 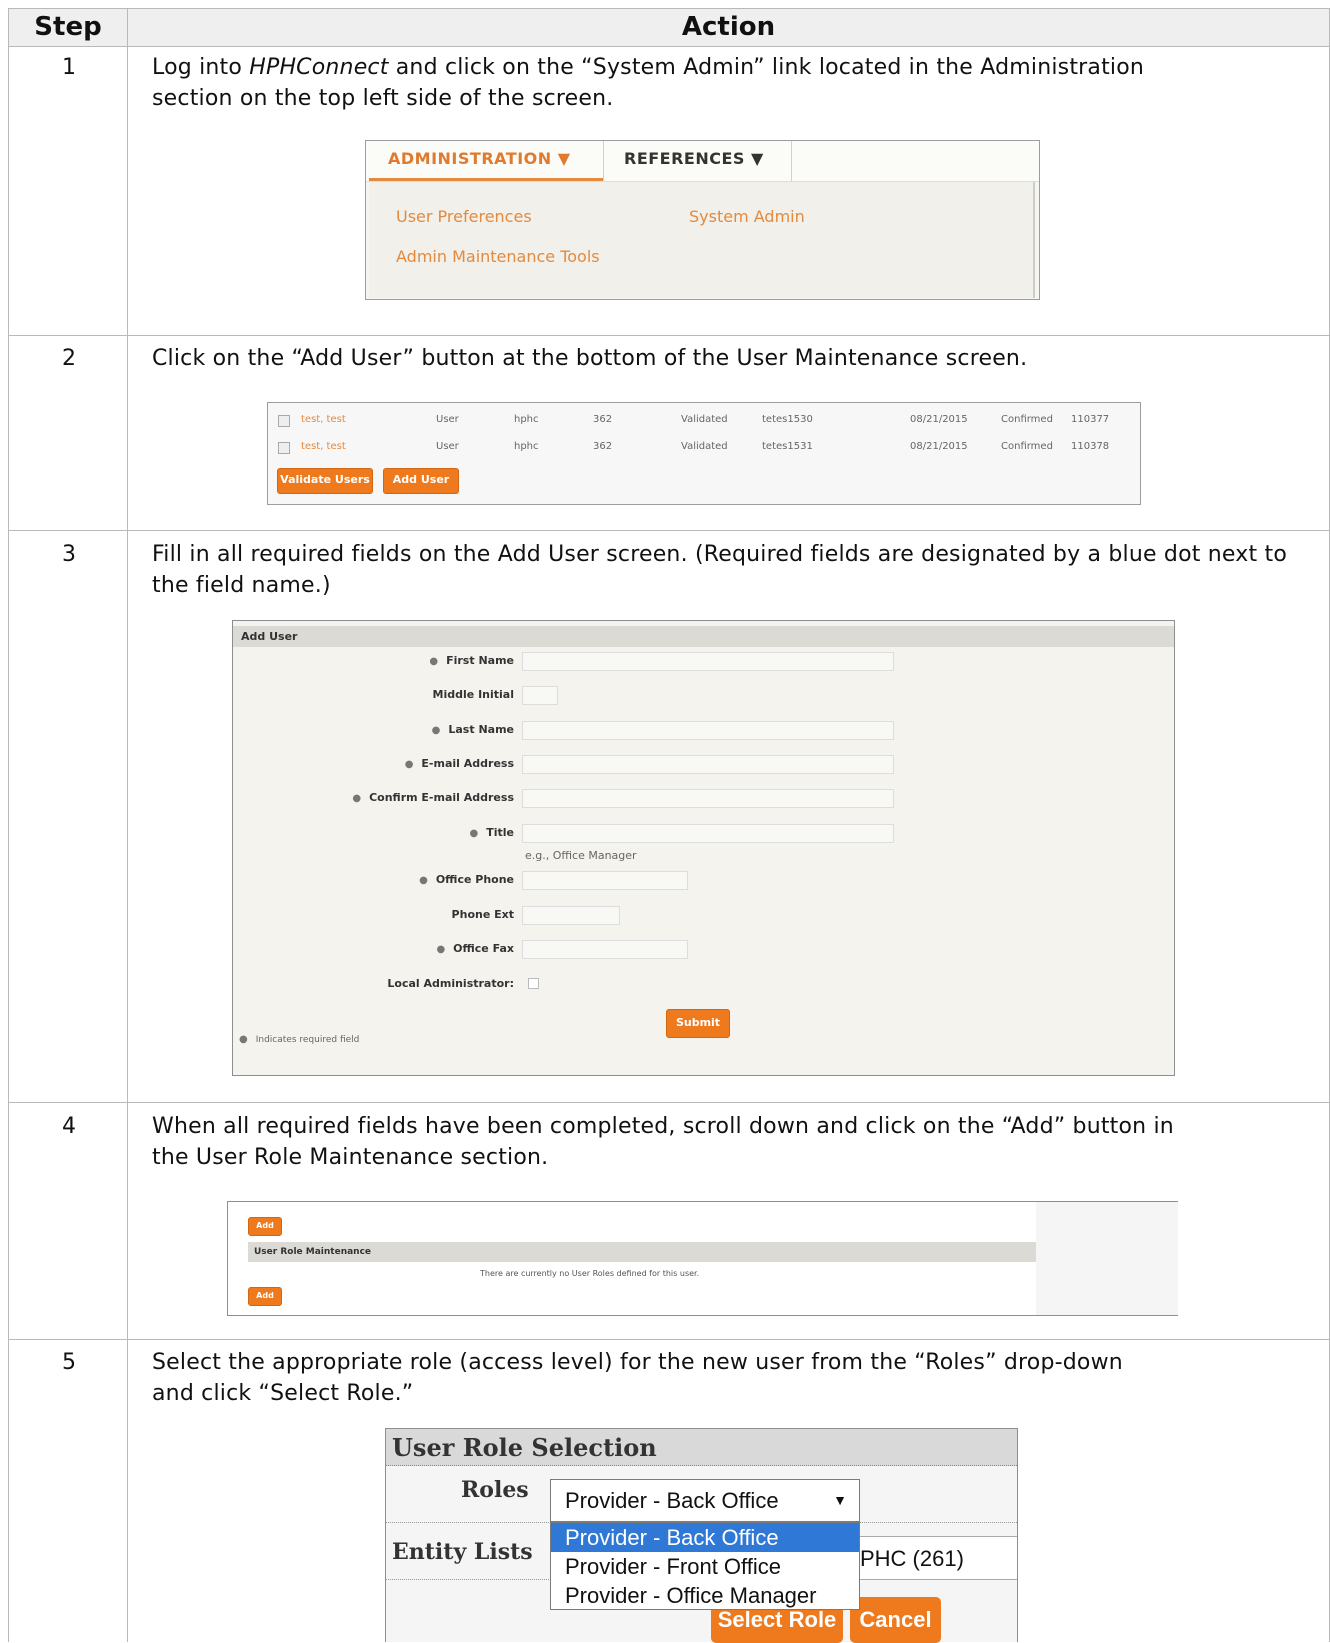 What do you see at coordinates (708, 730) in the screenshot?
I see `last-name-field` at bounding box center [708, 730].